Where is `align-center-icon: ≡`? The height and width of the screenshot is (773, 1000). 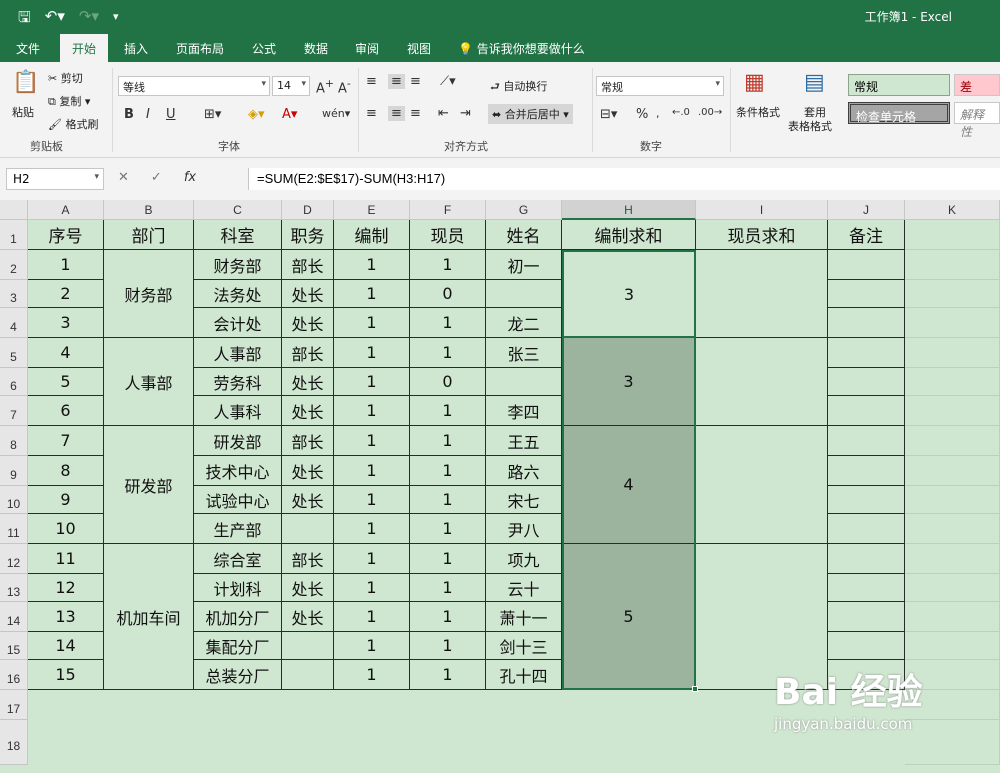 align-center-icon: ≡ is located at coordinates (396, 113).